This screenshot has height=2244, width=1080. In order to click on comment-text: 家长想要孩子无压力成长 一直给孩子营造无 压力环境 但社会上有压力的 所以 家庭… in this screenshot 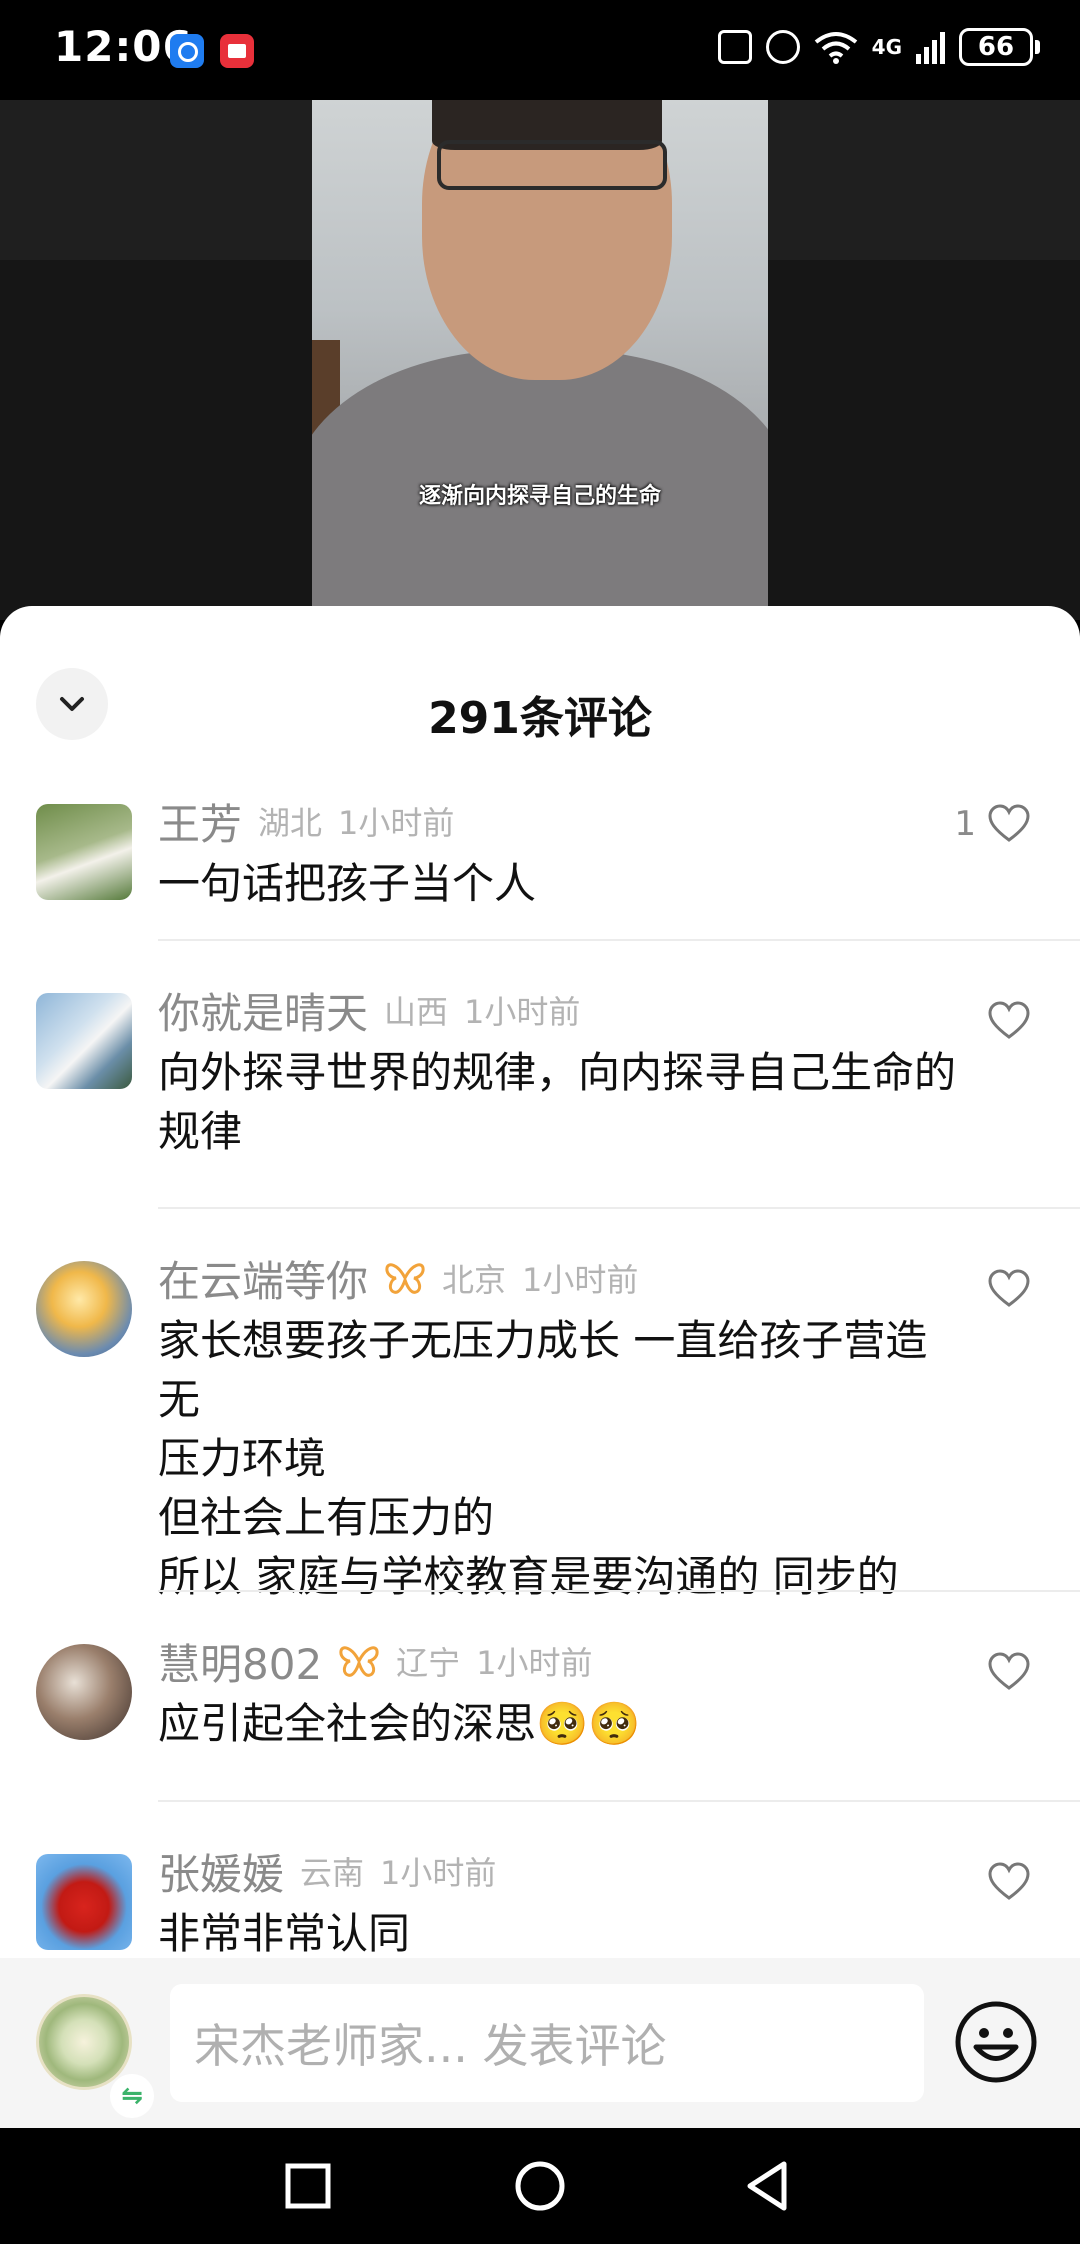, I will do `click(559, 1458)`.